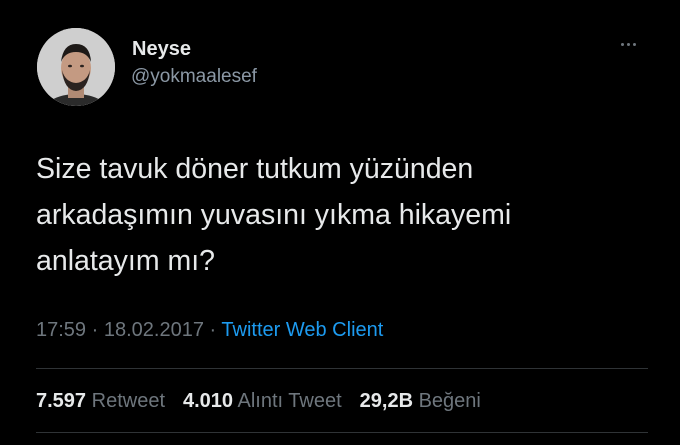 The image size is (680, 445). What do you see at coordinates (128, 401) in the screenshot?
I see `retweets-label: Retweet` at bounding box center [128, 401].